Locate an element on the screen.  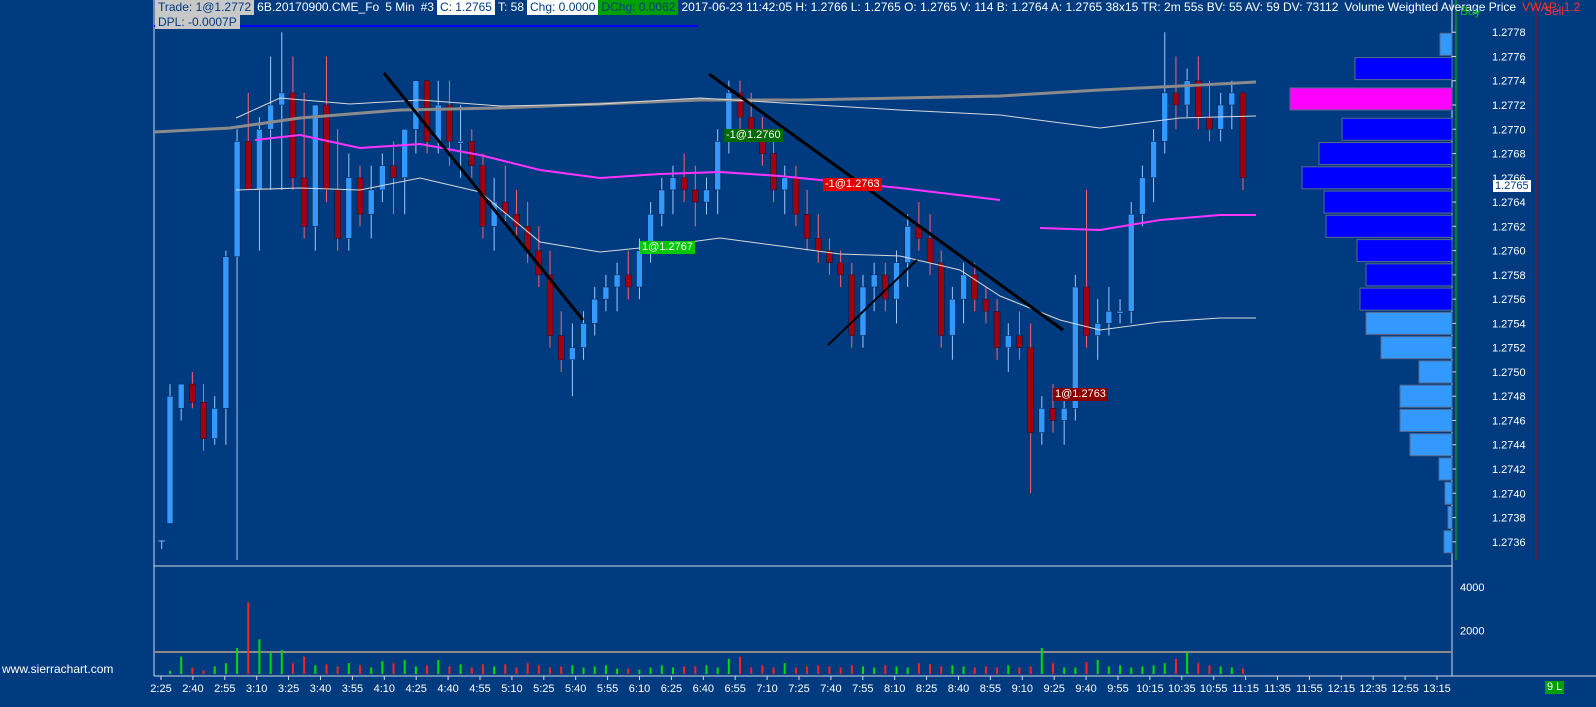
change-label: Chg: 0.0000 is located at coordinates (563, 7).